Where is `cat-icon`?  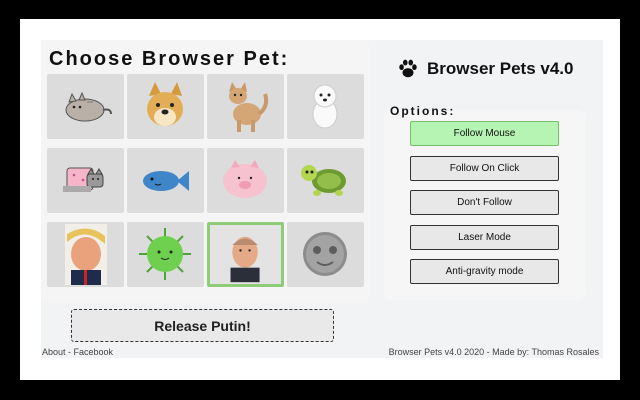 cat-icon is located at coordinates (249, 107).